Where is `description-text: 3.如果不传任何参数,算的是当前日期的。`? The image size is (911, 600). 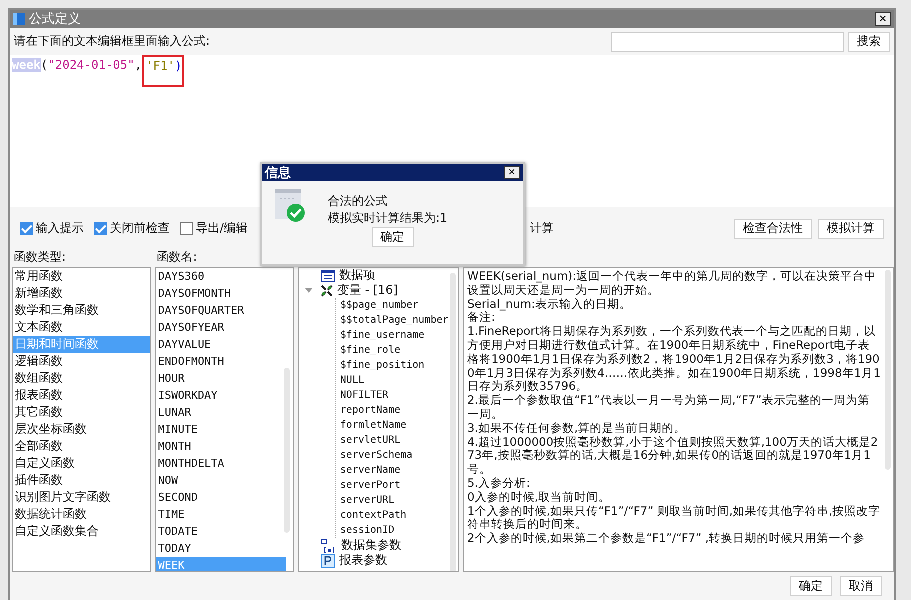
description-text: 3.如果不传任何参数,算的是当前日期的。 is located at coordinates (577, 429).